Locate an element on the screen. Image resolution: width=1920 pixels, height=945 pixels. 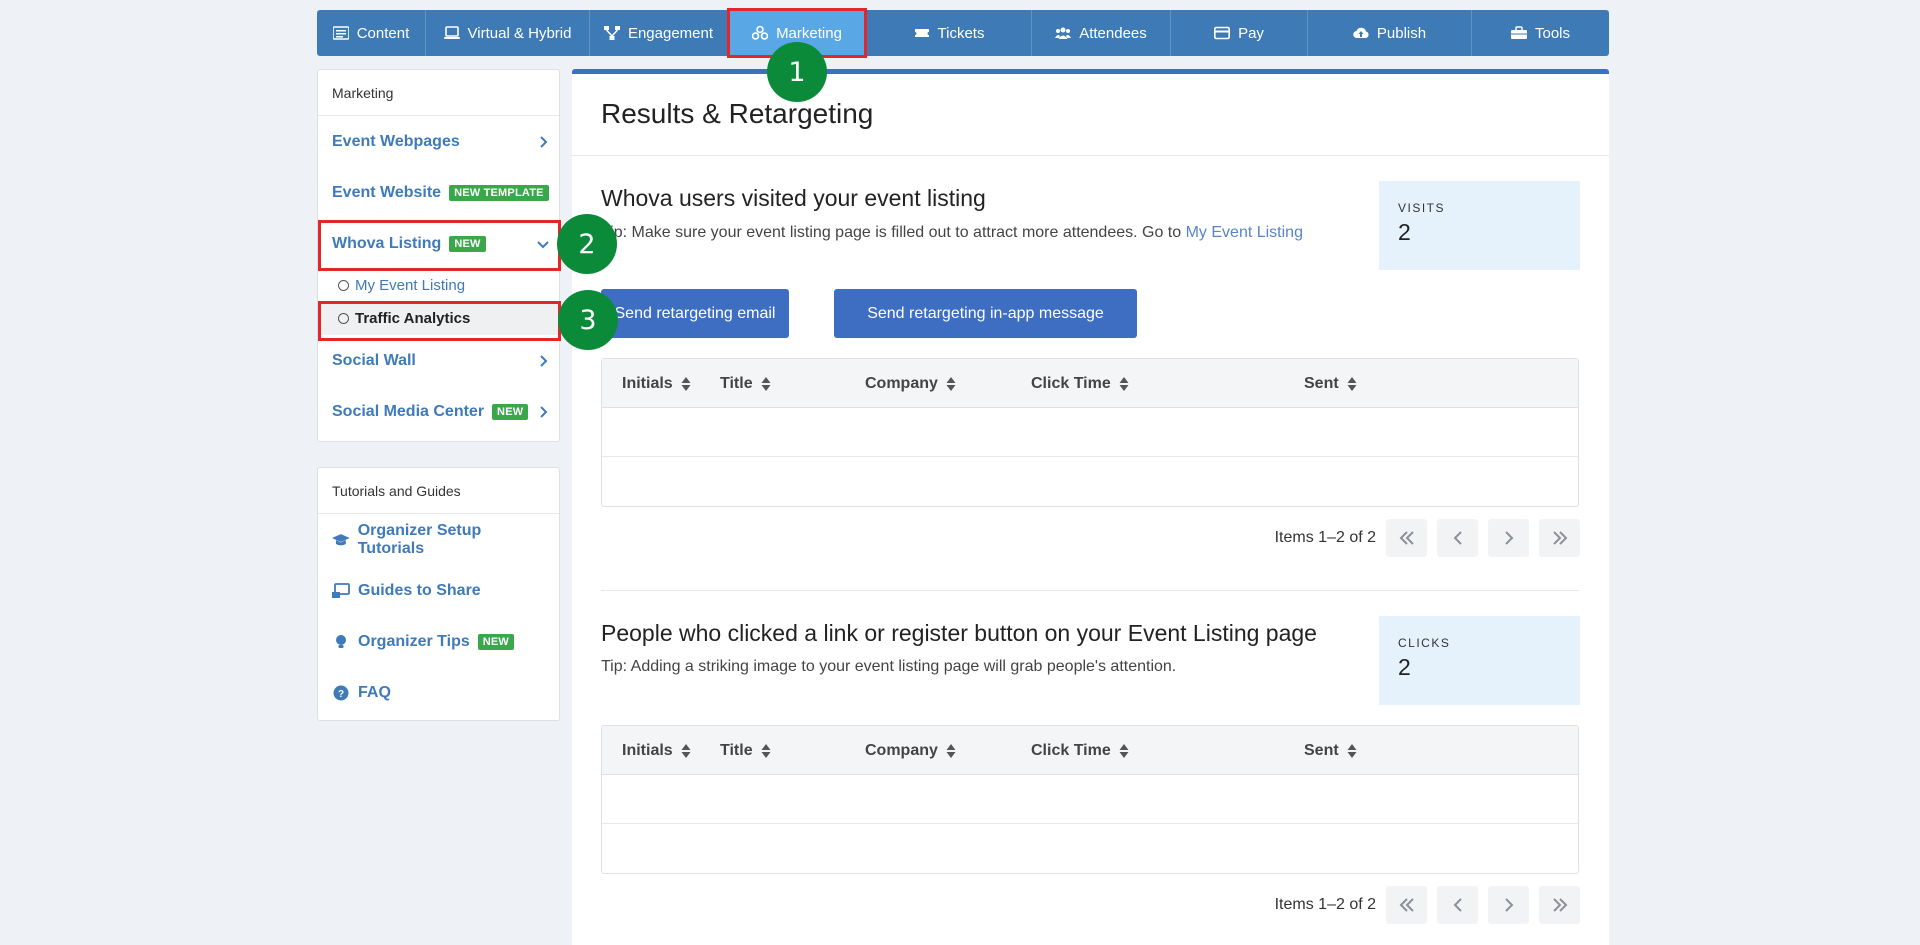
sidebar-item-guides-to-share: Guides to Share is located at coordinates (438, 590).